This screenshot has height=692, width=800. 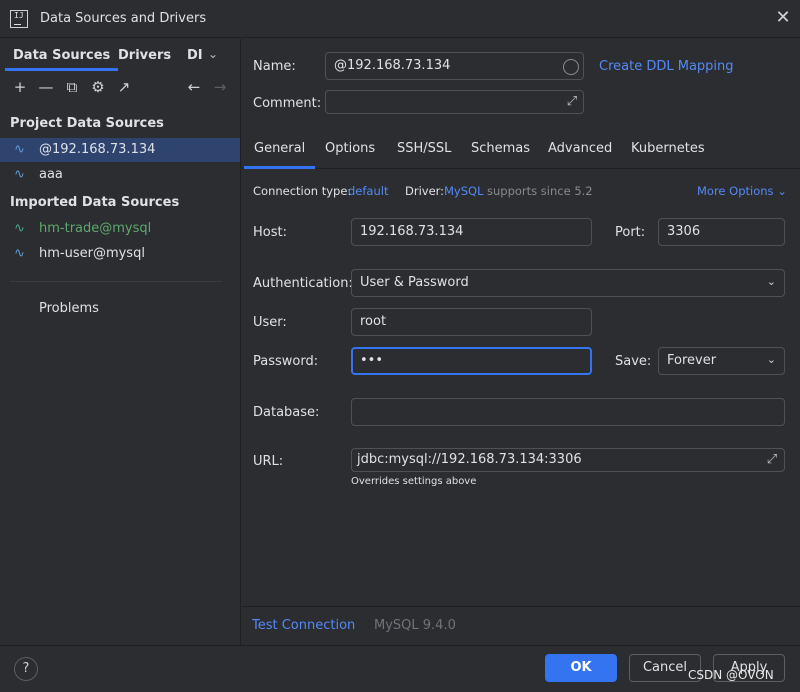 I want to click on authentication-label: Authentication:, so click(x=303, y=283).